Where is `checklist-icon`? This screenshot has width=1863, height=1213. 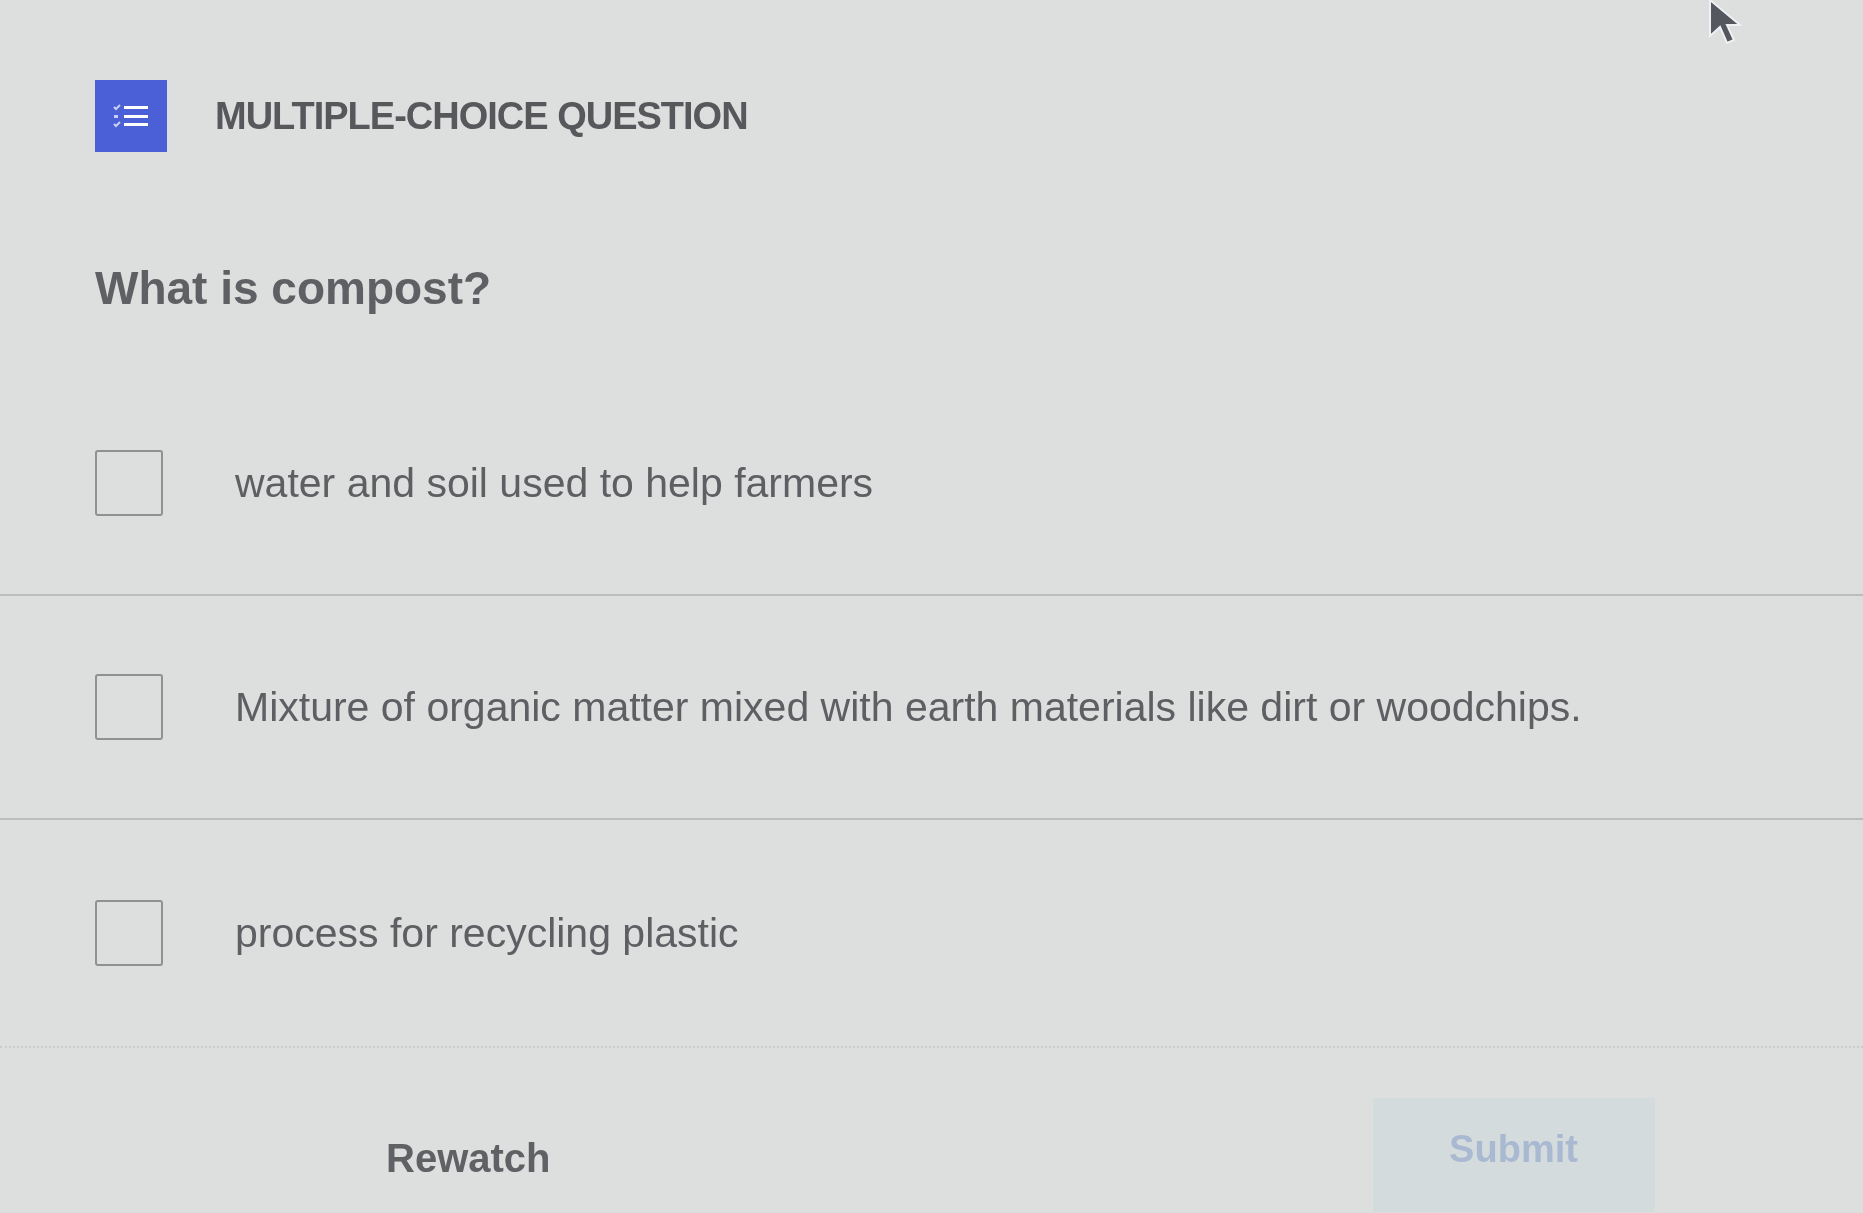 checklist-icon is located at coordinates (131, 116).